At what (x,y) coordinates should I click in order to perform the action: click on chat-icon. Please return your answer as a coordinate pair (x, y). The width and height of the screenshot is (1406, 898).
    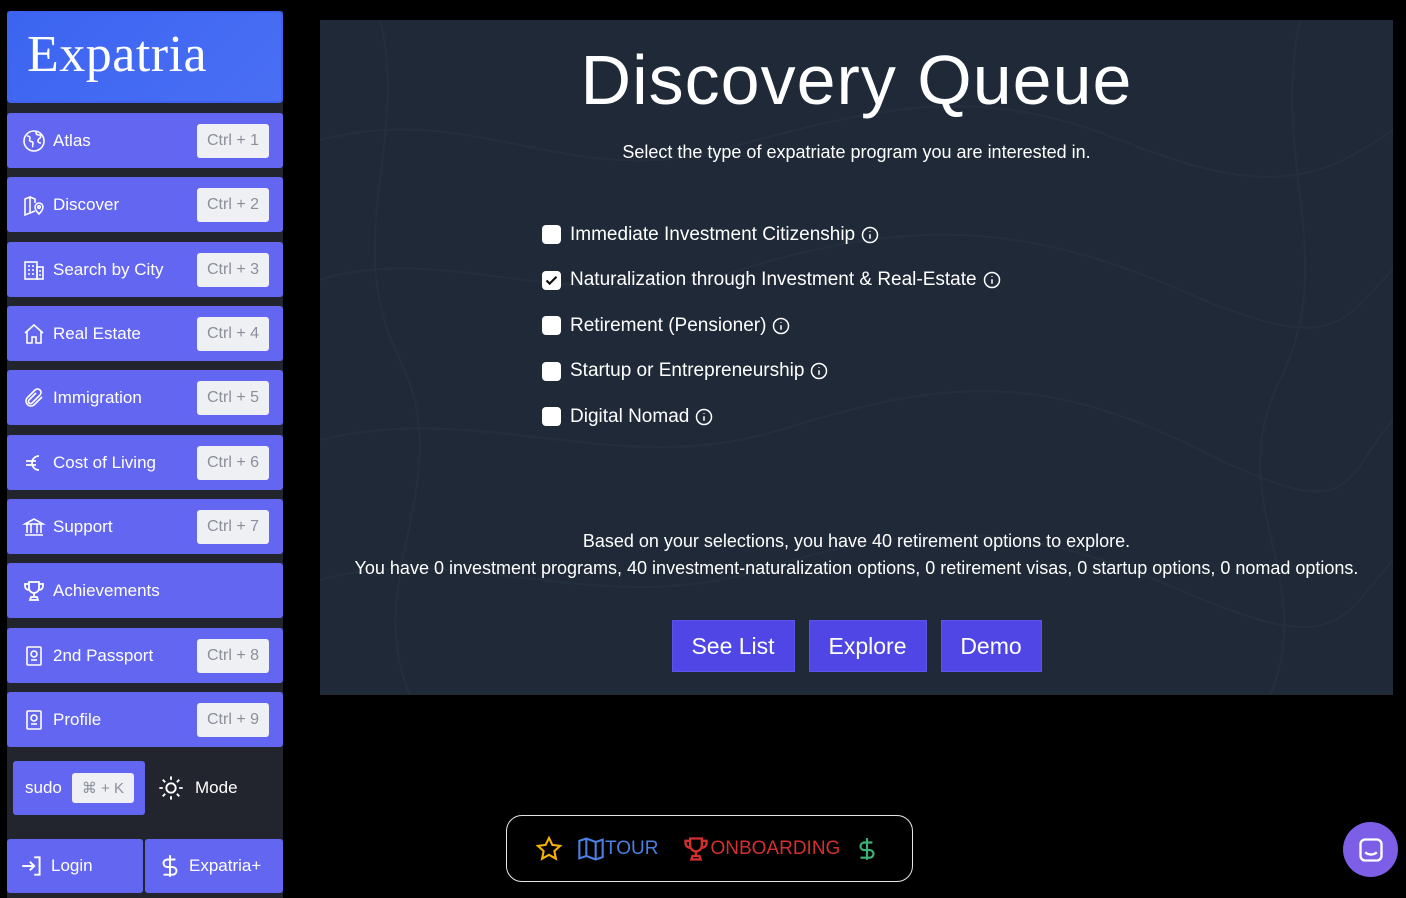
    Looking at the image, I should click on (1370, 849).